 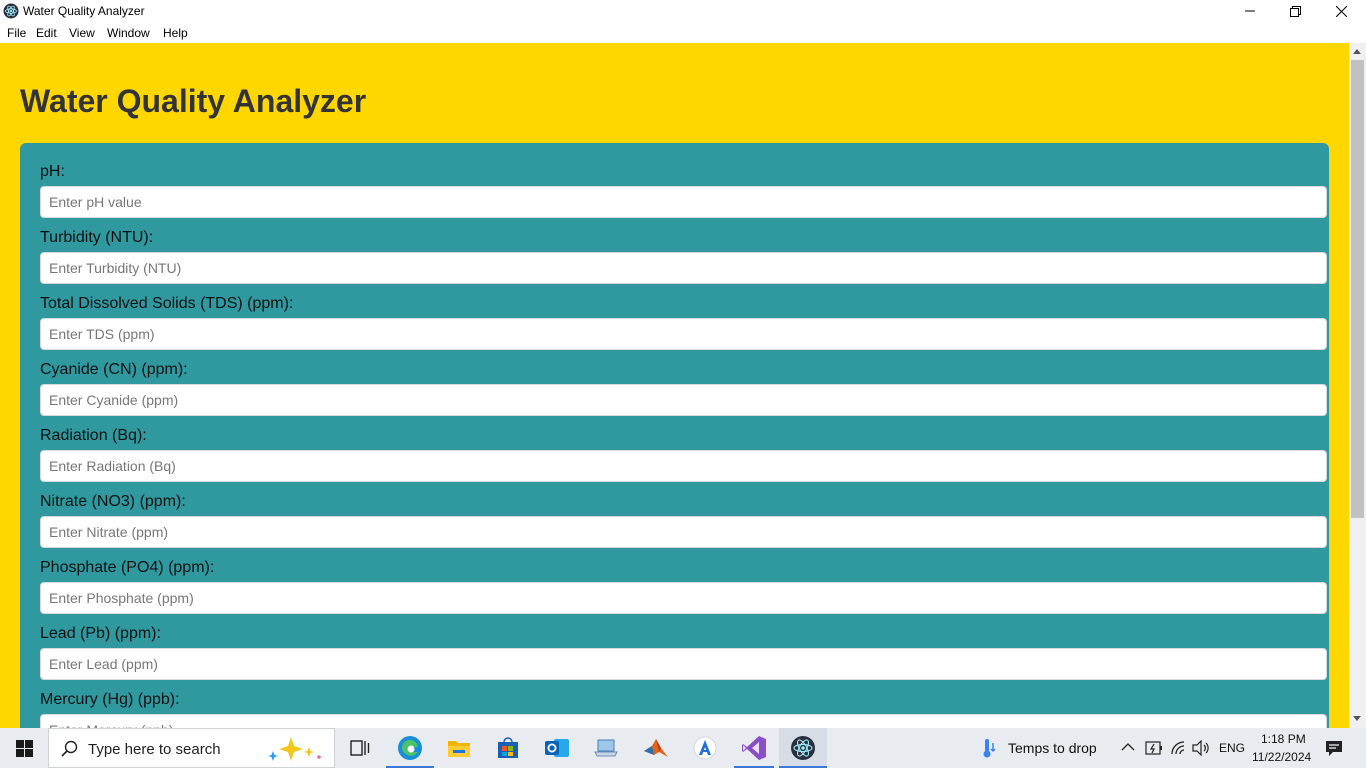 What do you see at coordinates (1281, 757) in the screenshot?
I see `clock-date: 11/22/2024` at bounding box center [1281, 757].